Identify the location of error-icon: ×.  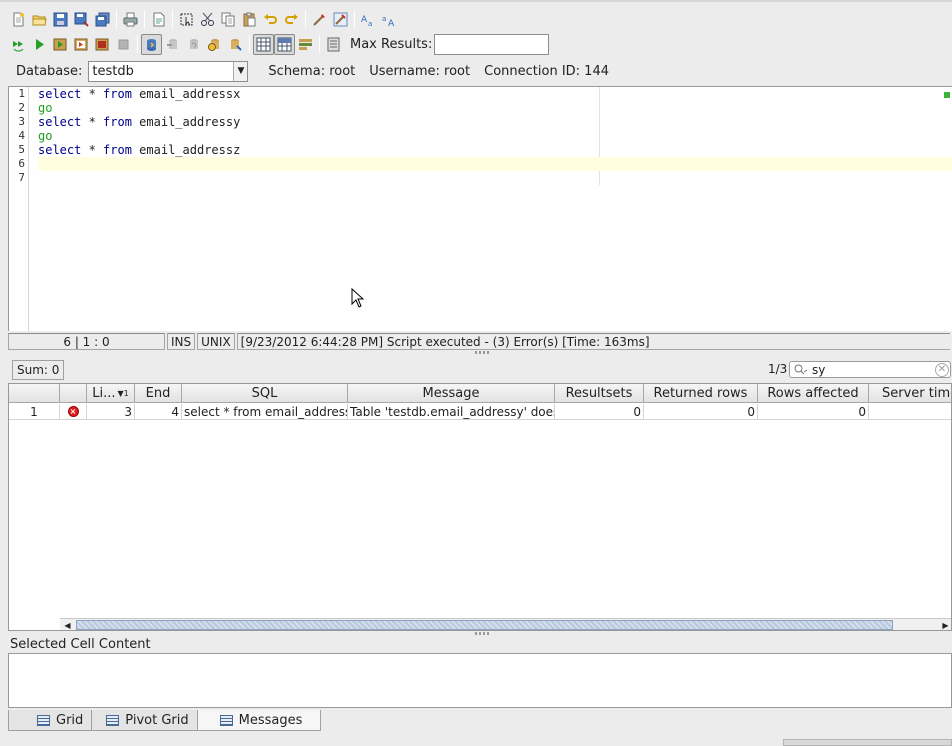
(73, 412).